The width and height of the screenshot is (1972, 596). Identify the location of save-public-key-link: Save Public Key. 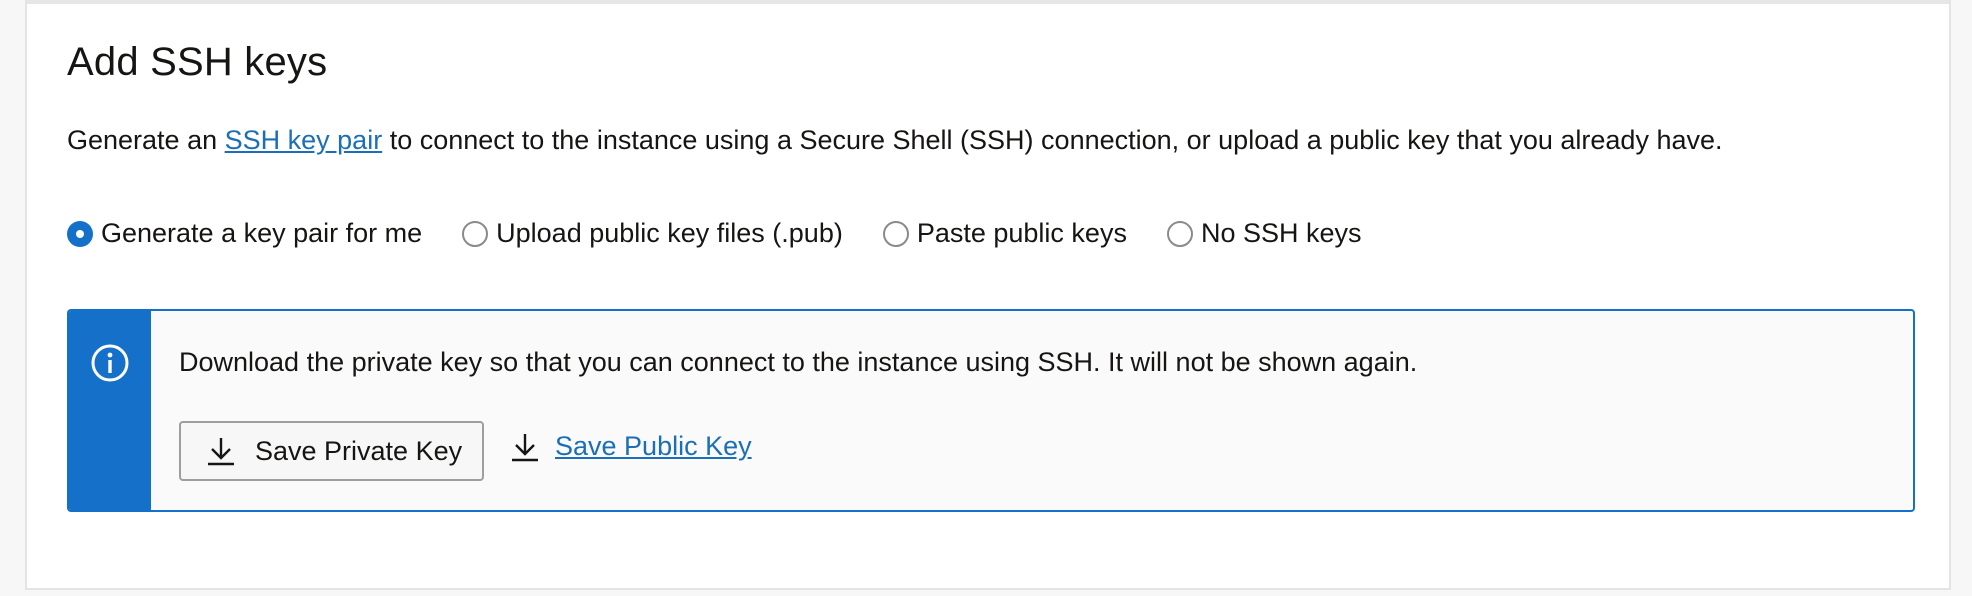
(631, 446).